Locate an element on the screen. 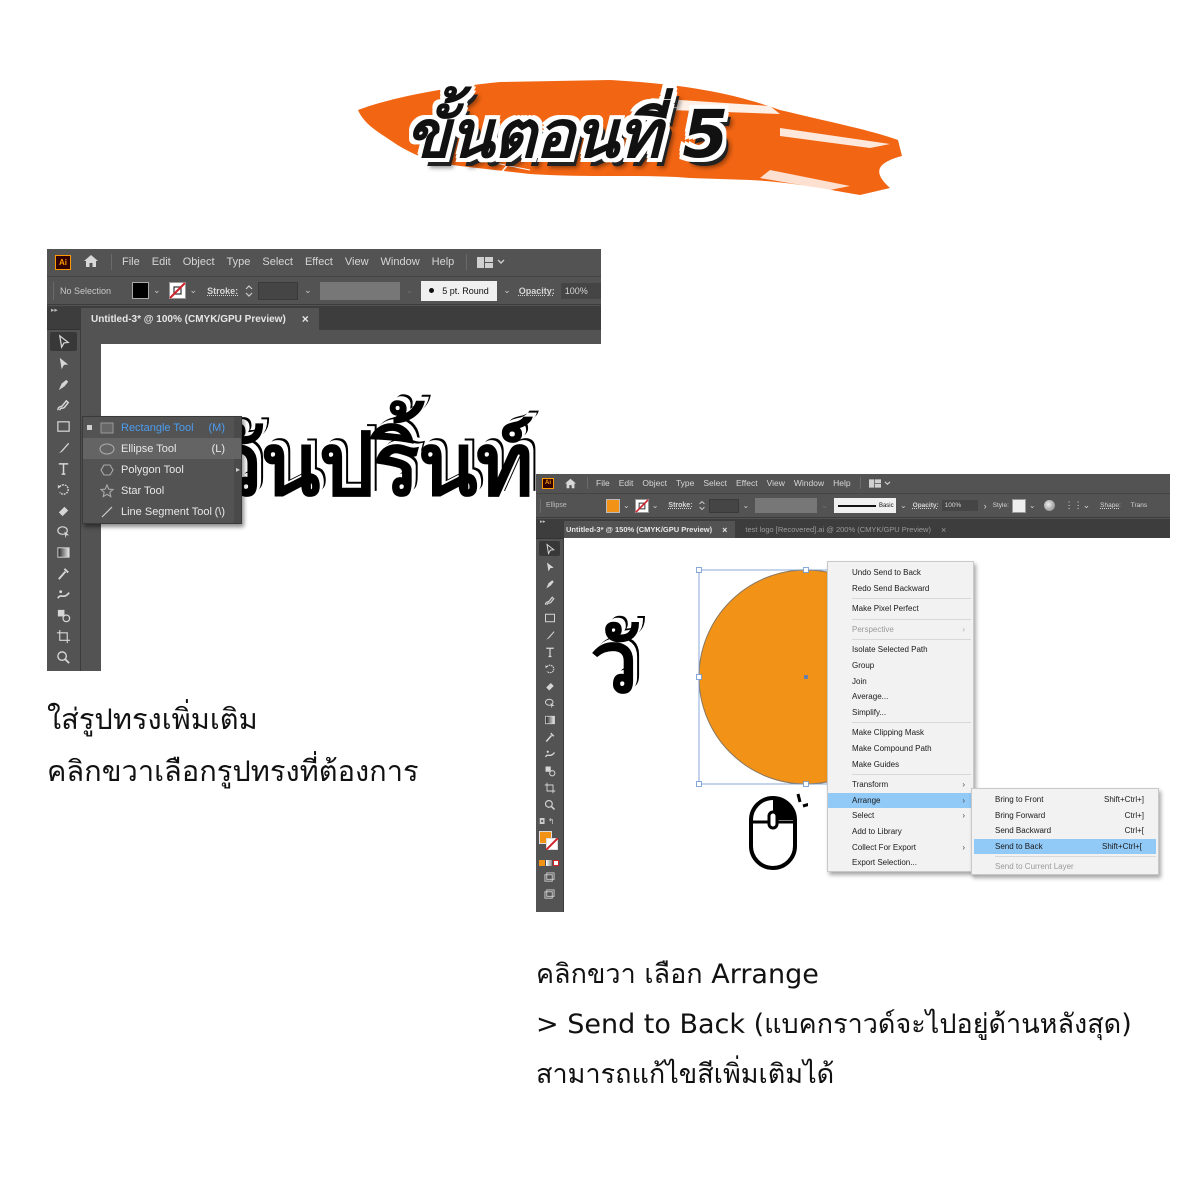 This screenshot has width=1200, height=1200. workspace-switcher-icon is located at coordinates (879, 483).